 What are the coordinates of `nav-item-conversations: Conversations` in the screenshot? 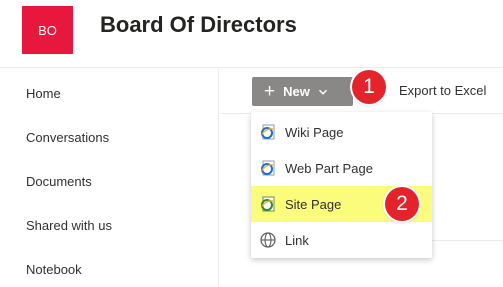 It's located at (67, 137).